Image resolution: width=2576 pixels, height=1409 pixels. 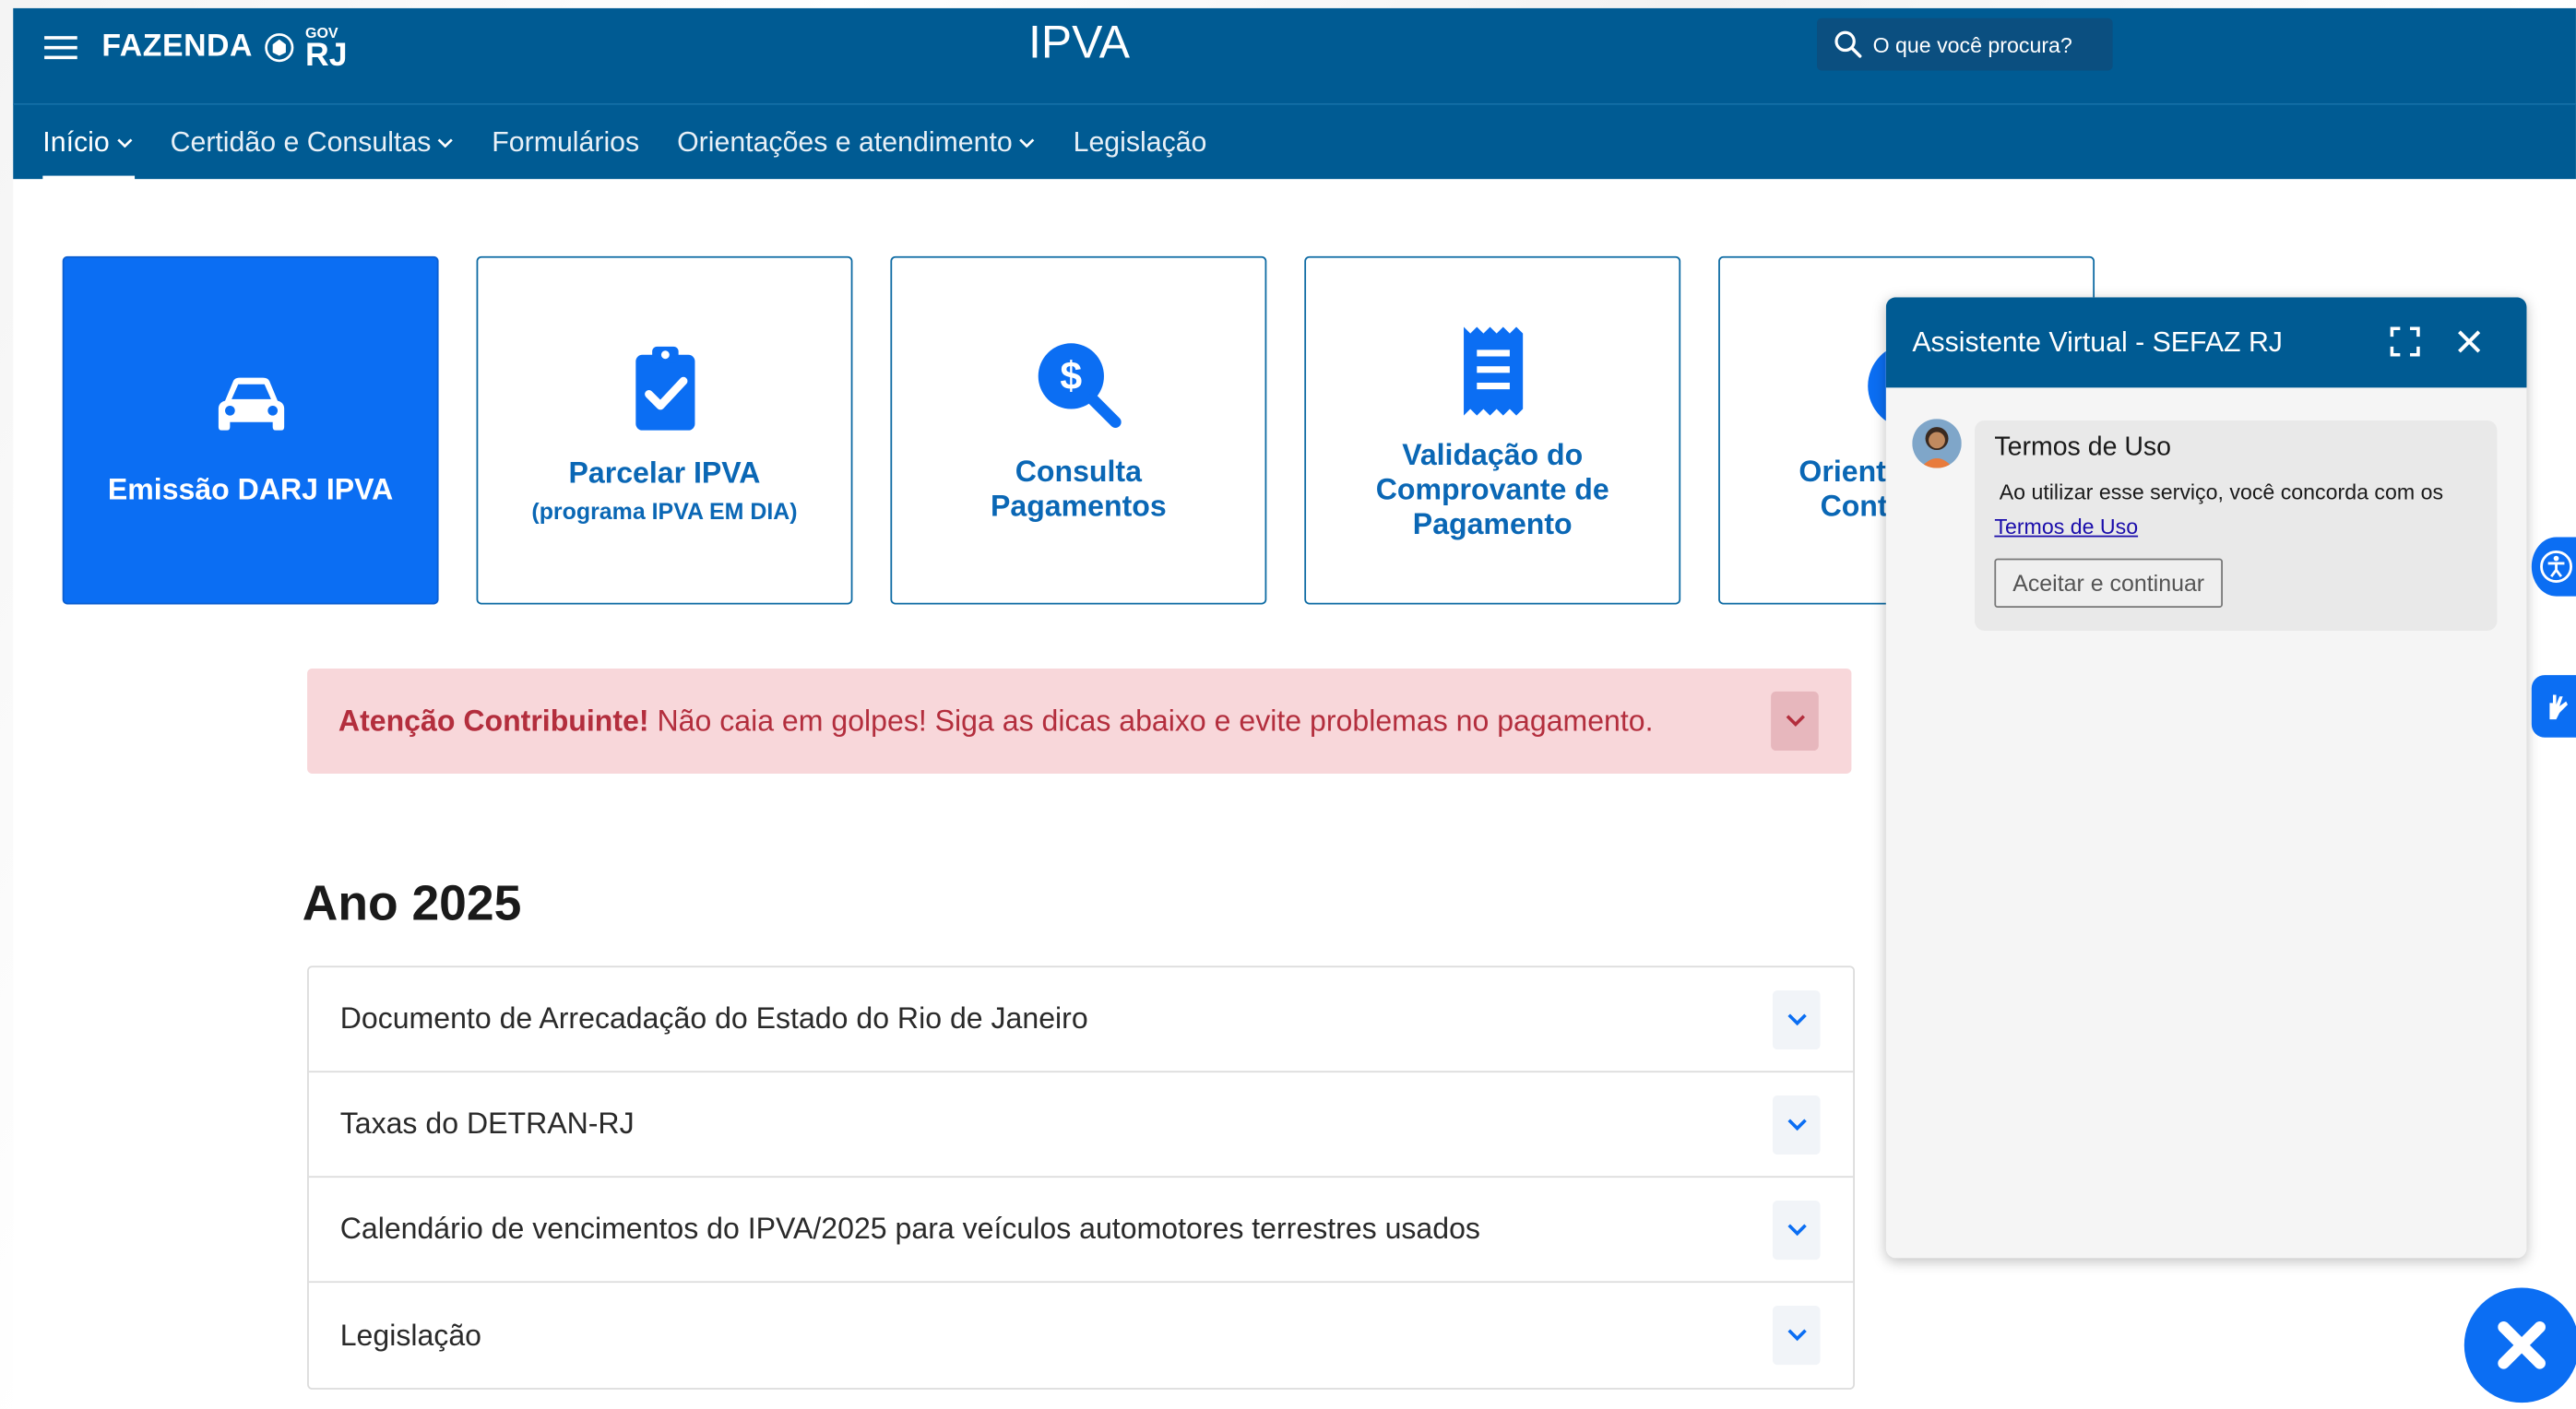 What do you see at coordinates (412, 904) in the screenshot?
I see `section-title: Ano 2025` at bounding box center [412, 904].